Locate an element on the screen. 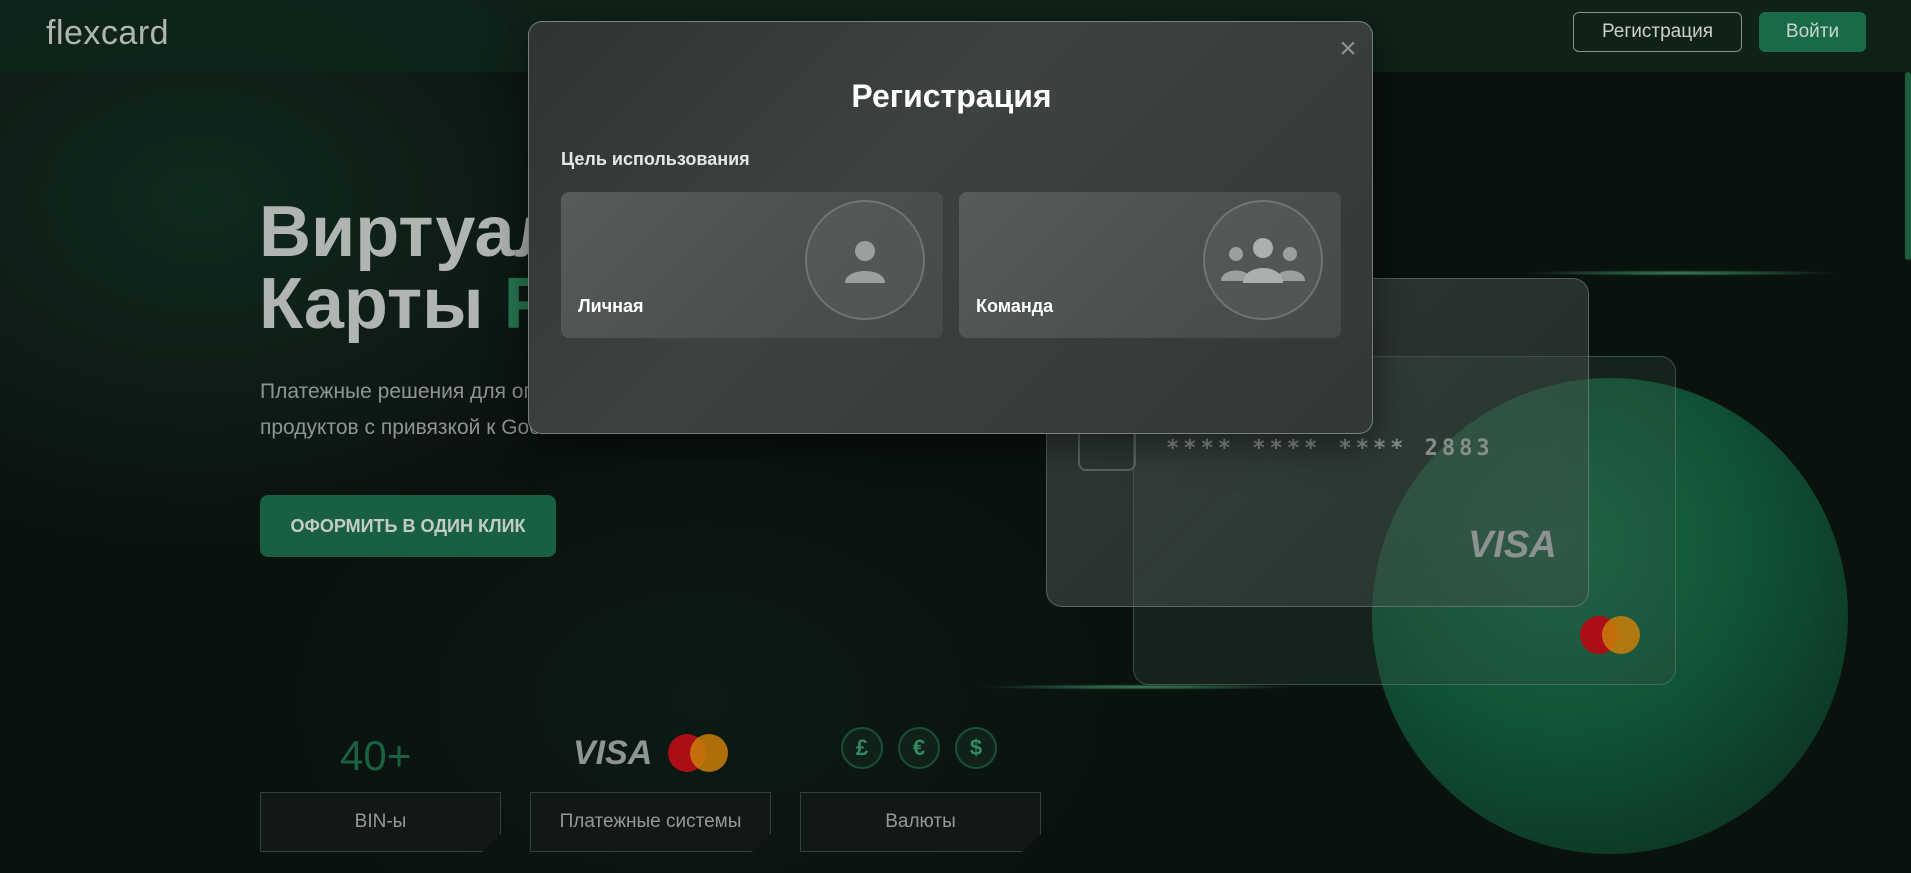  purpose-label: Цель использования is located at coordinates (655, 159).